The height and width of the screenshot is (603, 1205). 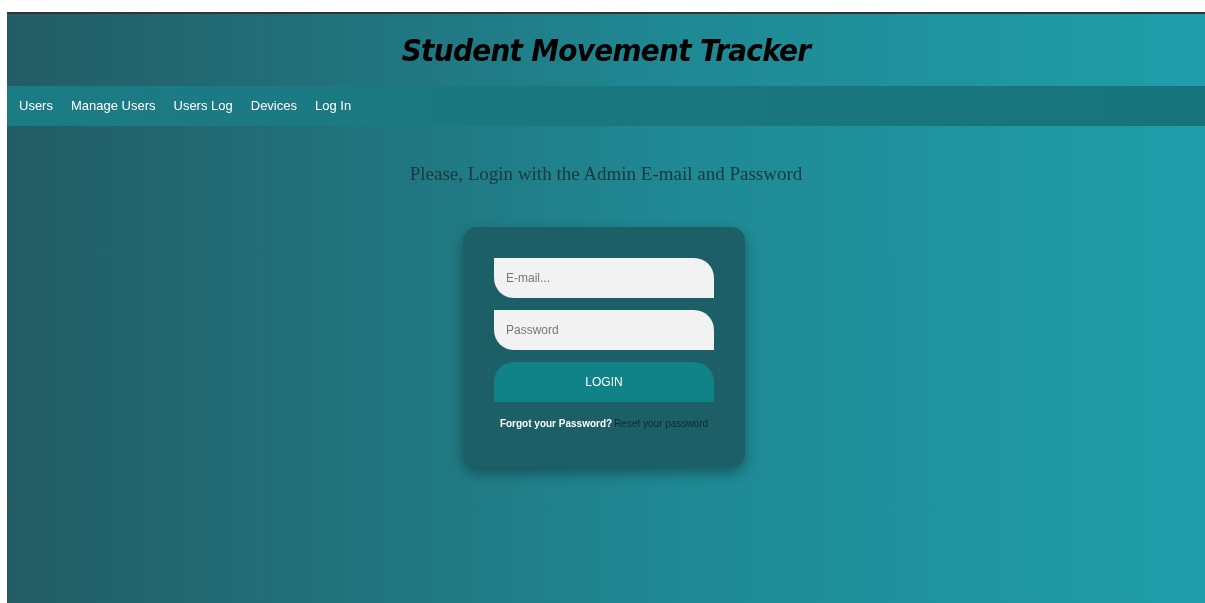 What do you see at coordinates (36, 106) in the screenshot?
I see `nav-link: Users` at bounding box center [36, 106].